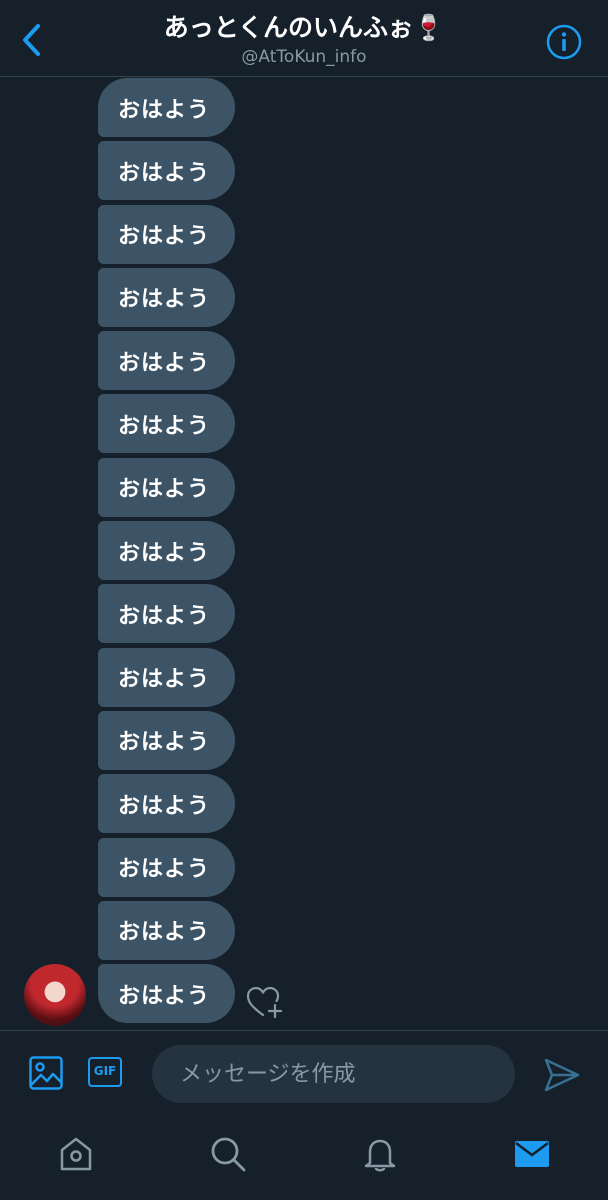 This screenshot has height=1200, width=608. I want to click on chevron-left-icon, so click(31, 40).